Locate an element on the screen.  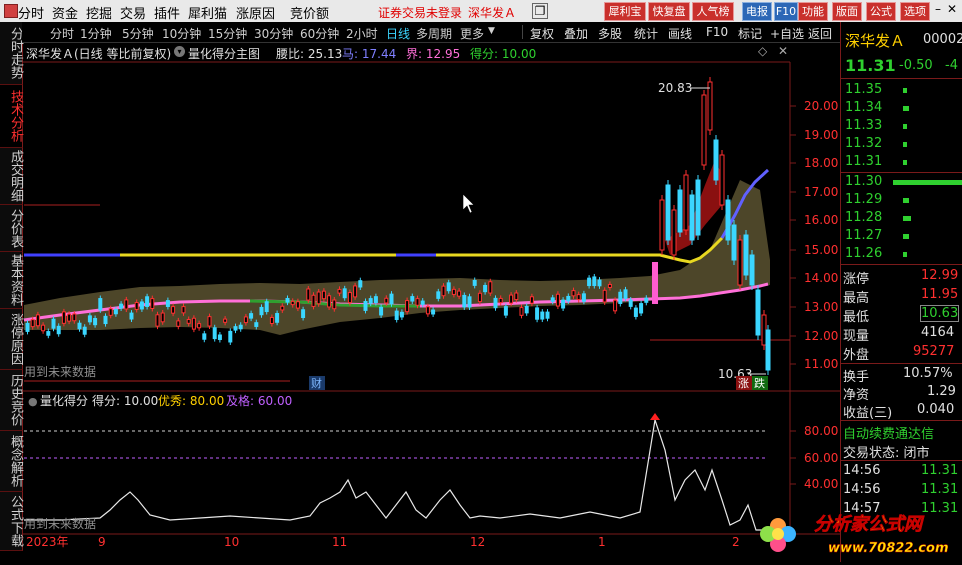
bid-price: 11.29 is located at coordinates (863, 199).